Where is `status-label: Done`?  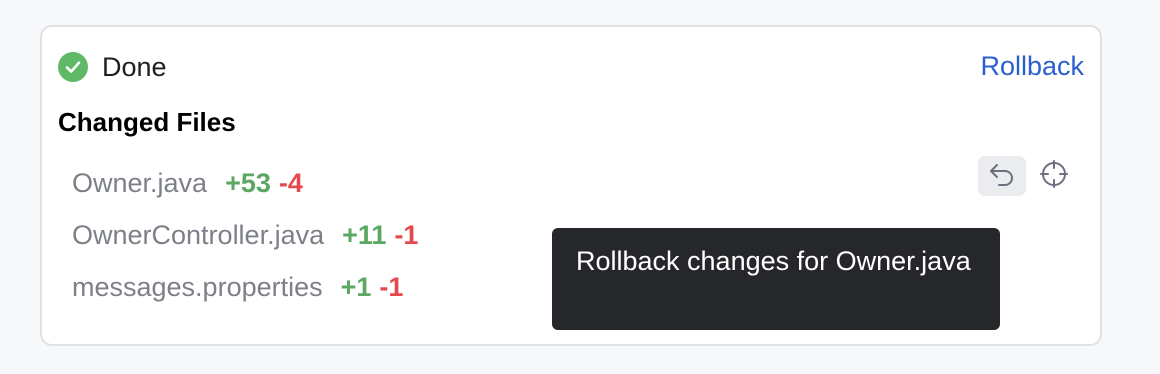
status-label: Done is located at coordinates (134, 66).